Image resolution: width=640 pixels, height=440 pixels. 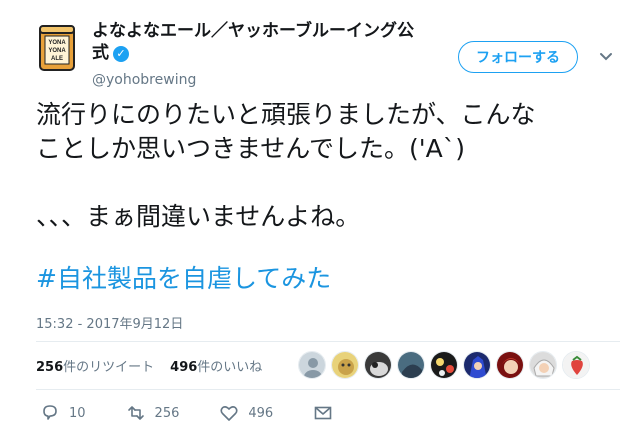 I want to click on account-name: よなよなエール／ヤッホーブルーイング公 式 ✓, so click(x=272, y=42).